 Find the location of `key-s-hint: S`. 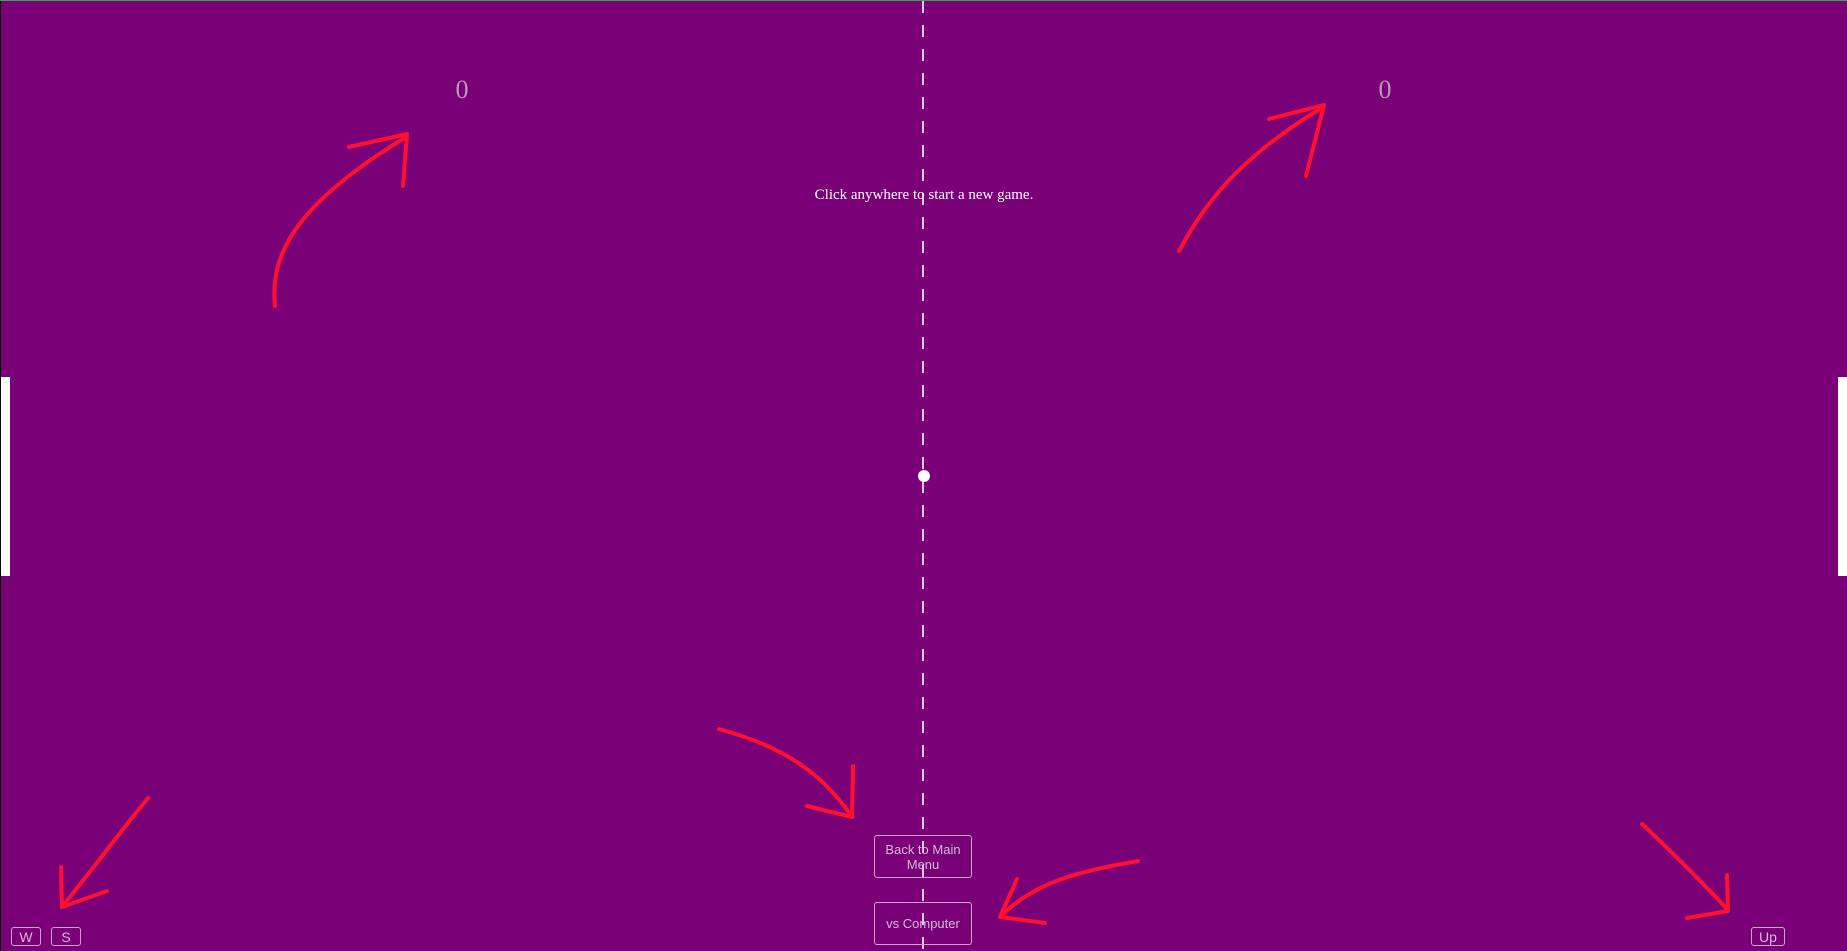

key-s-hint: S is located at coordinates (66, 936).